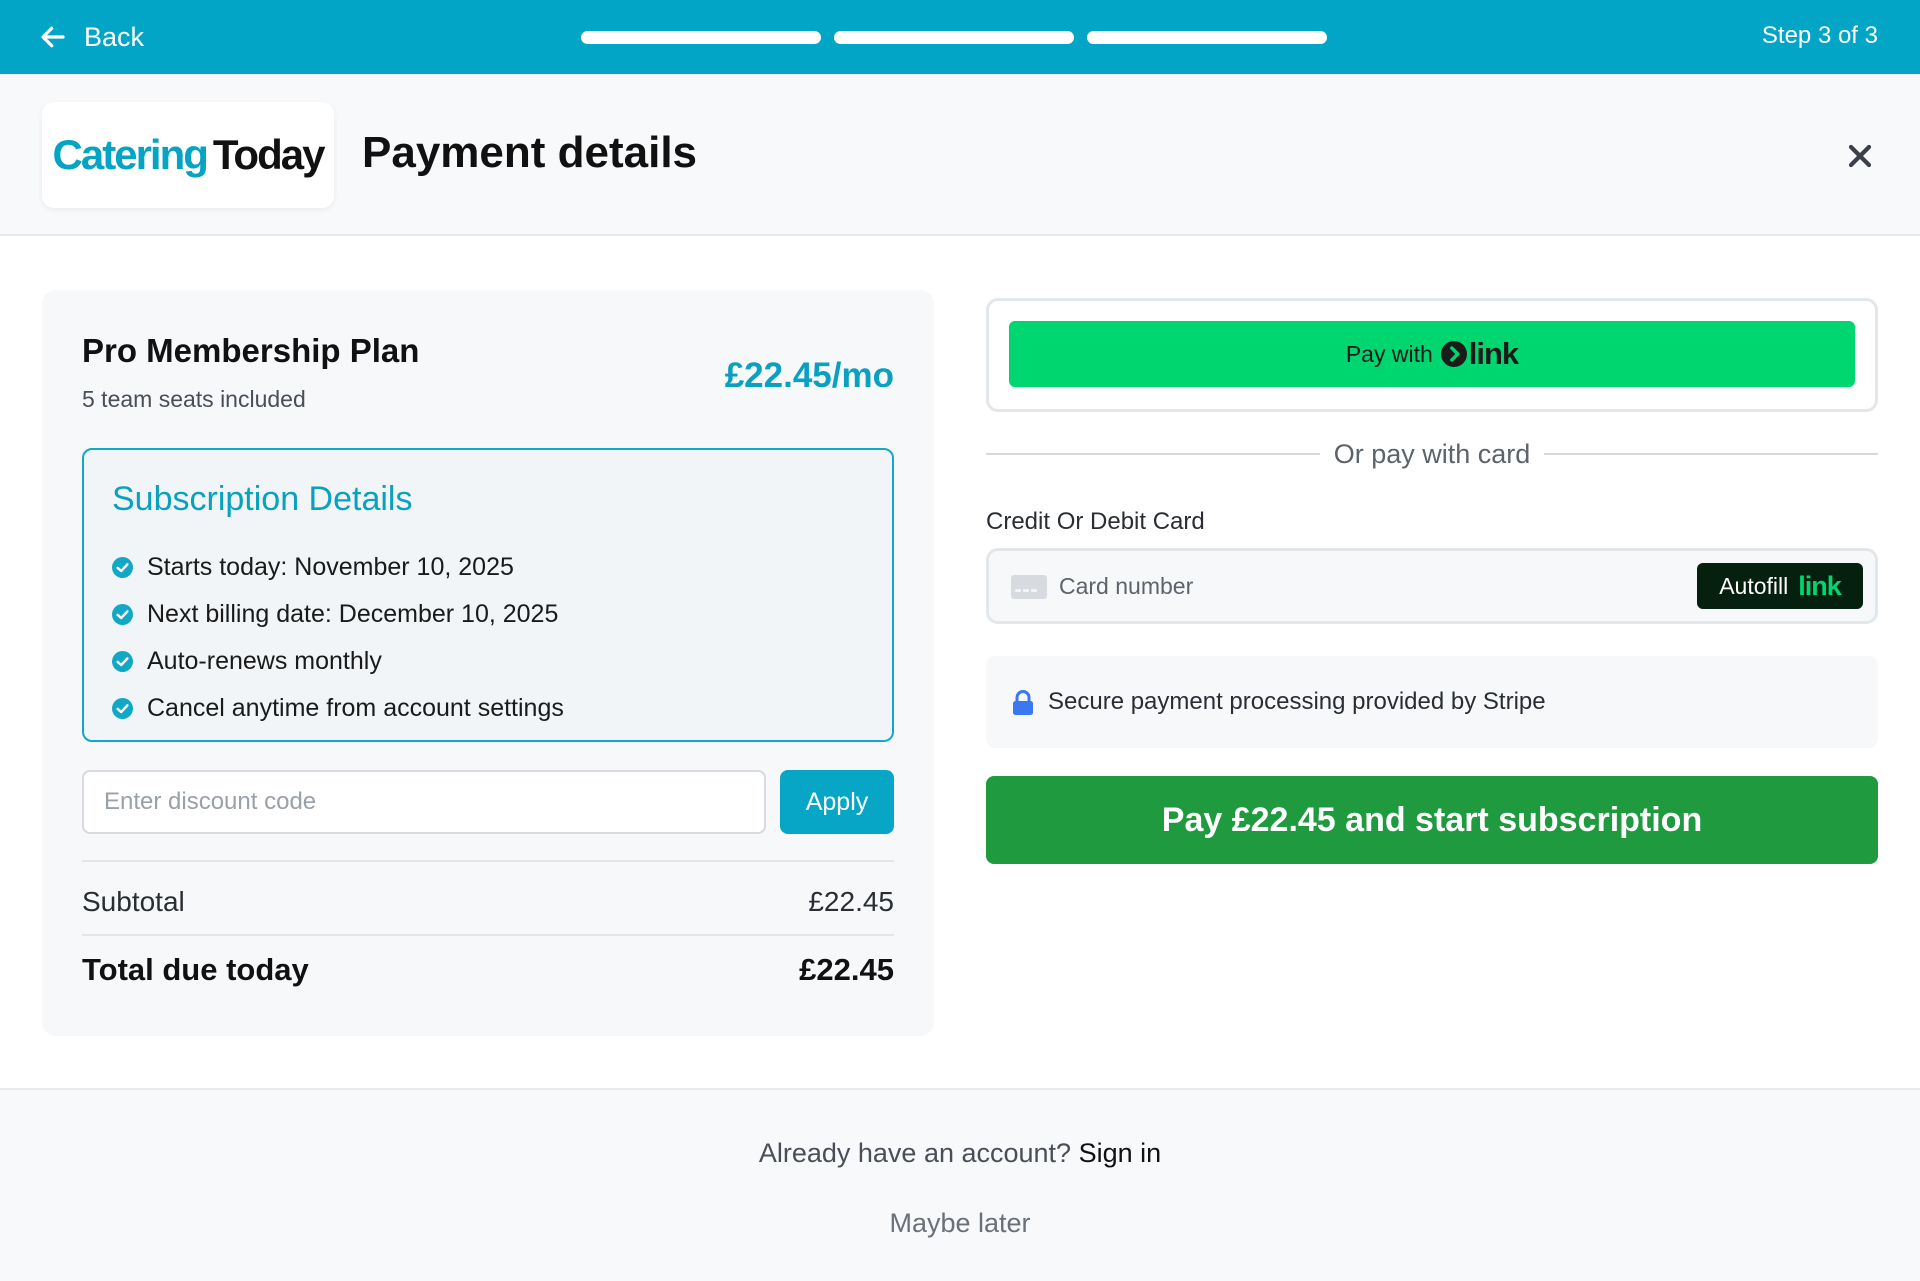  I want to click on already-have-account: Already have an account? Sign in, so click(960, 1153).